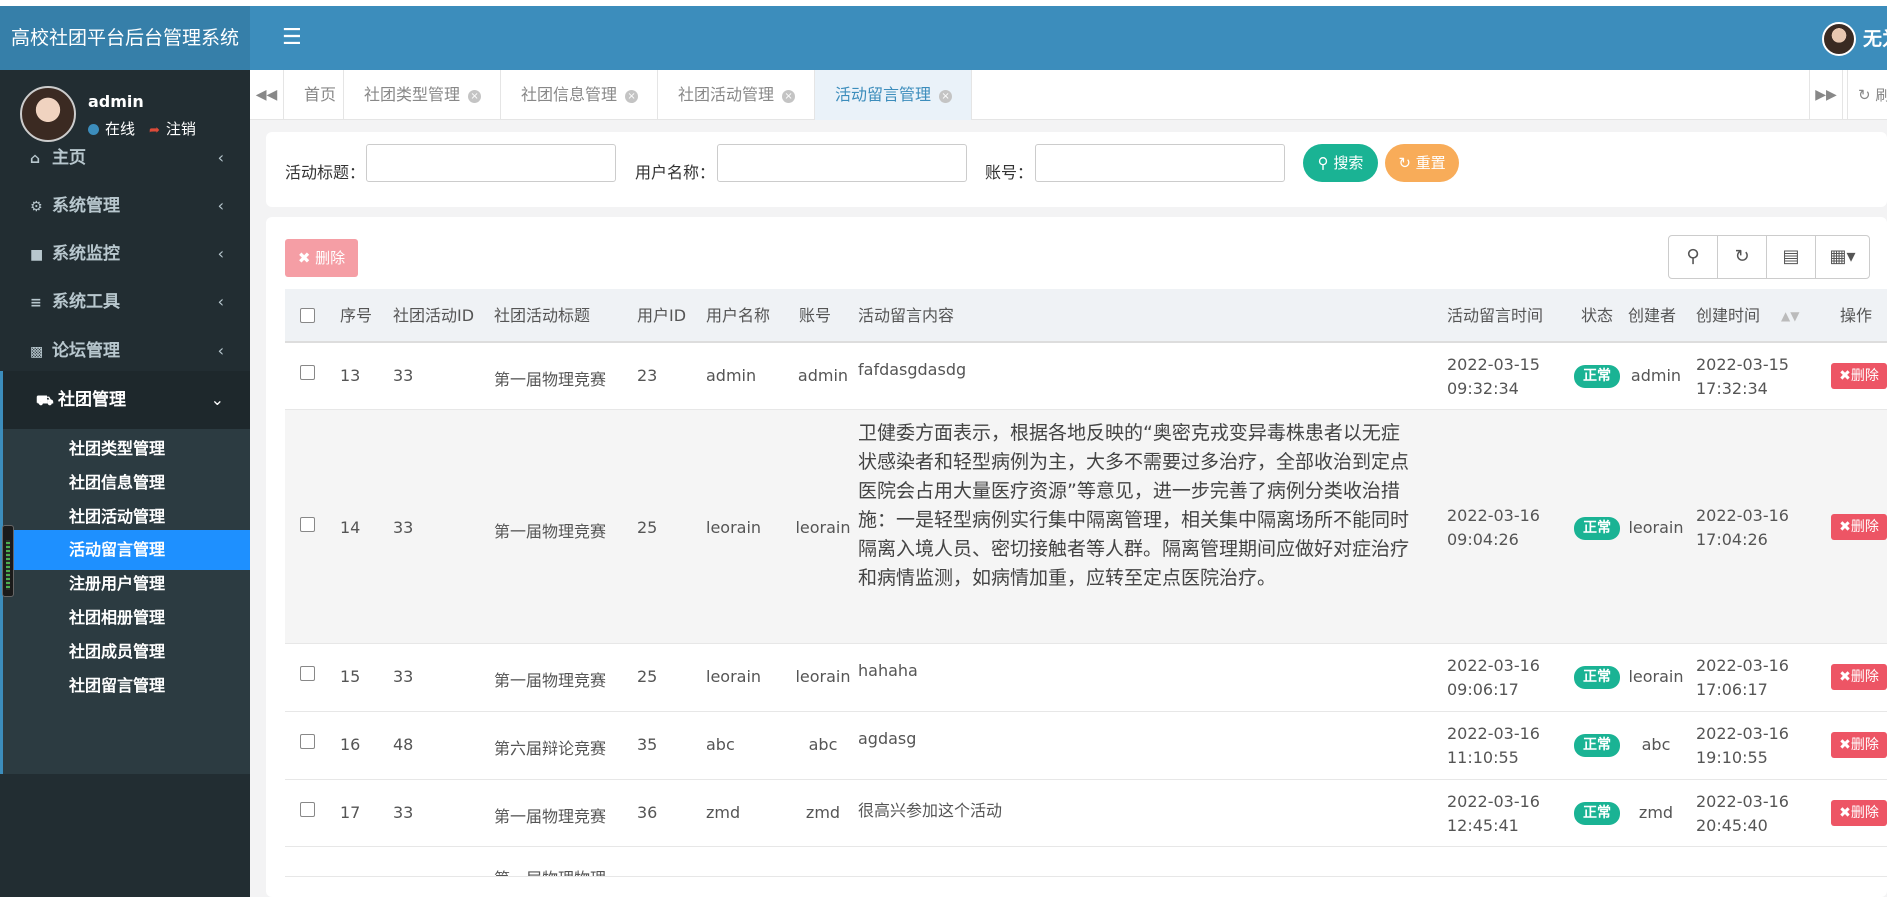 This screenshot has width=1887, height=897. What do you see at coordinates (1430, 163) in the screenshot?
I see `reset-button-label: 重置` at bounding box center [1430, 163].